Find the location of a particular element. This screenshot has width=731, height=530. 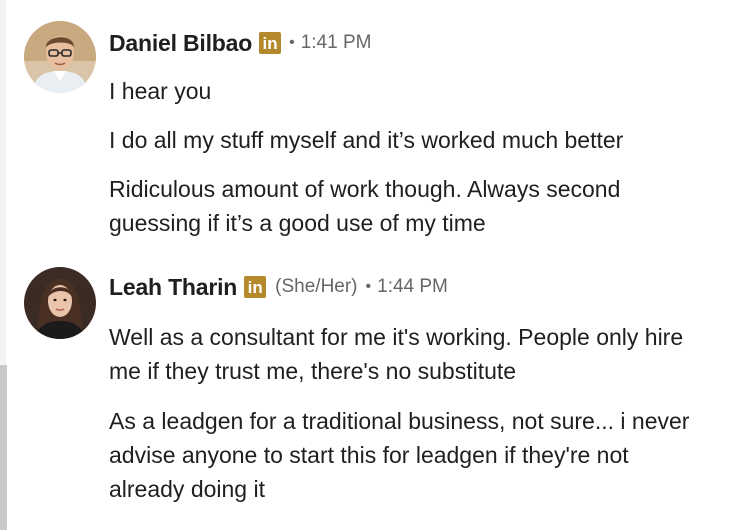

timestamp: 1:41 PM is located at coordinates (336, 42).